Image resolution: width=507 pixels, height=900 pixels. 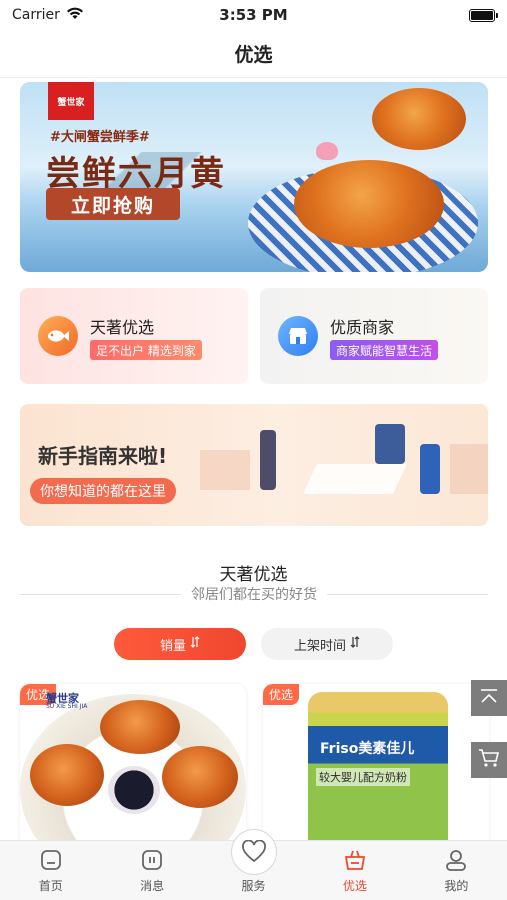 What do you see at coordinates (367, 749) in the screenshot?
I see `product-brand: Friso美素佳儿` at bounding box center [367, 749].